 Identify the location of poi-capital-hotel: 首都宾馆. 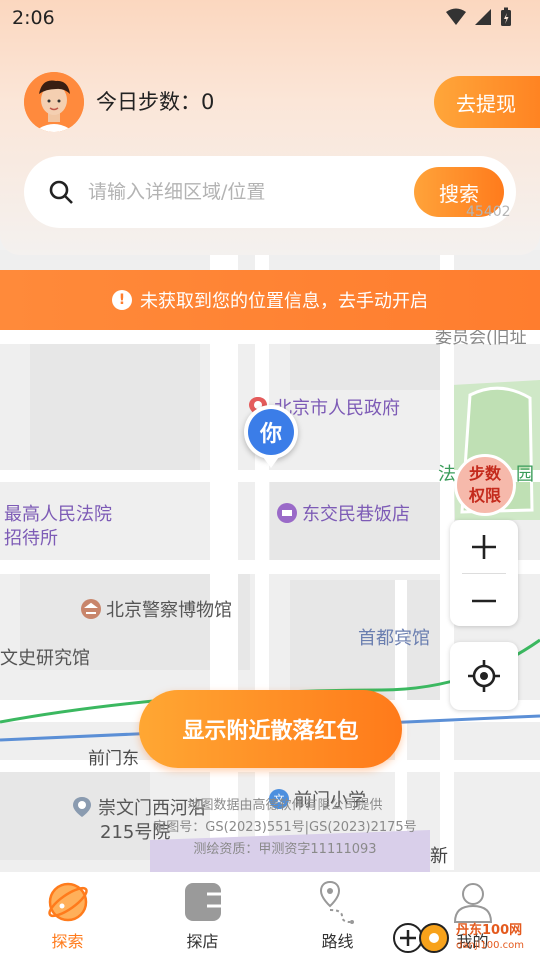
(394, 637).